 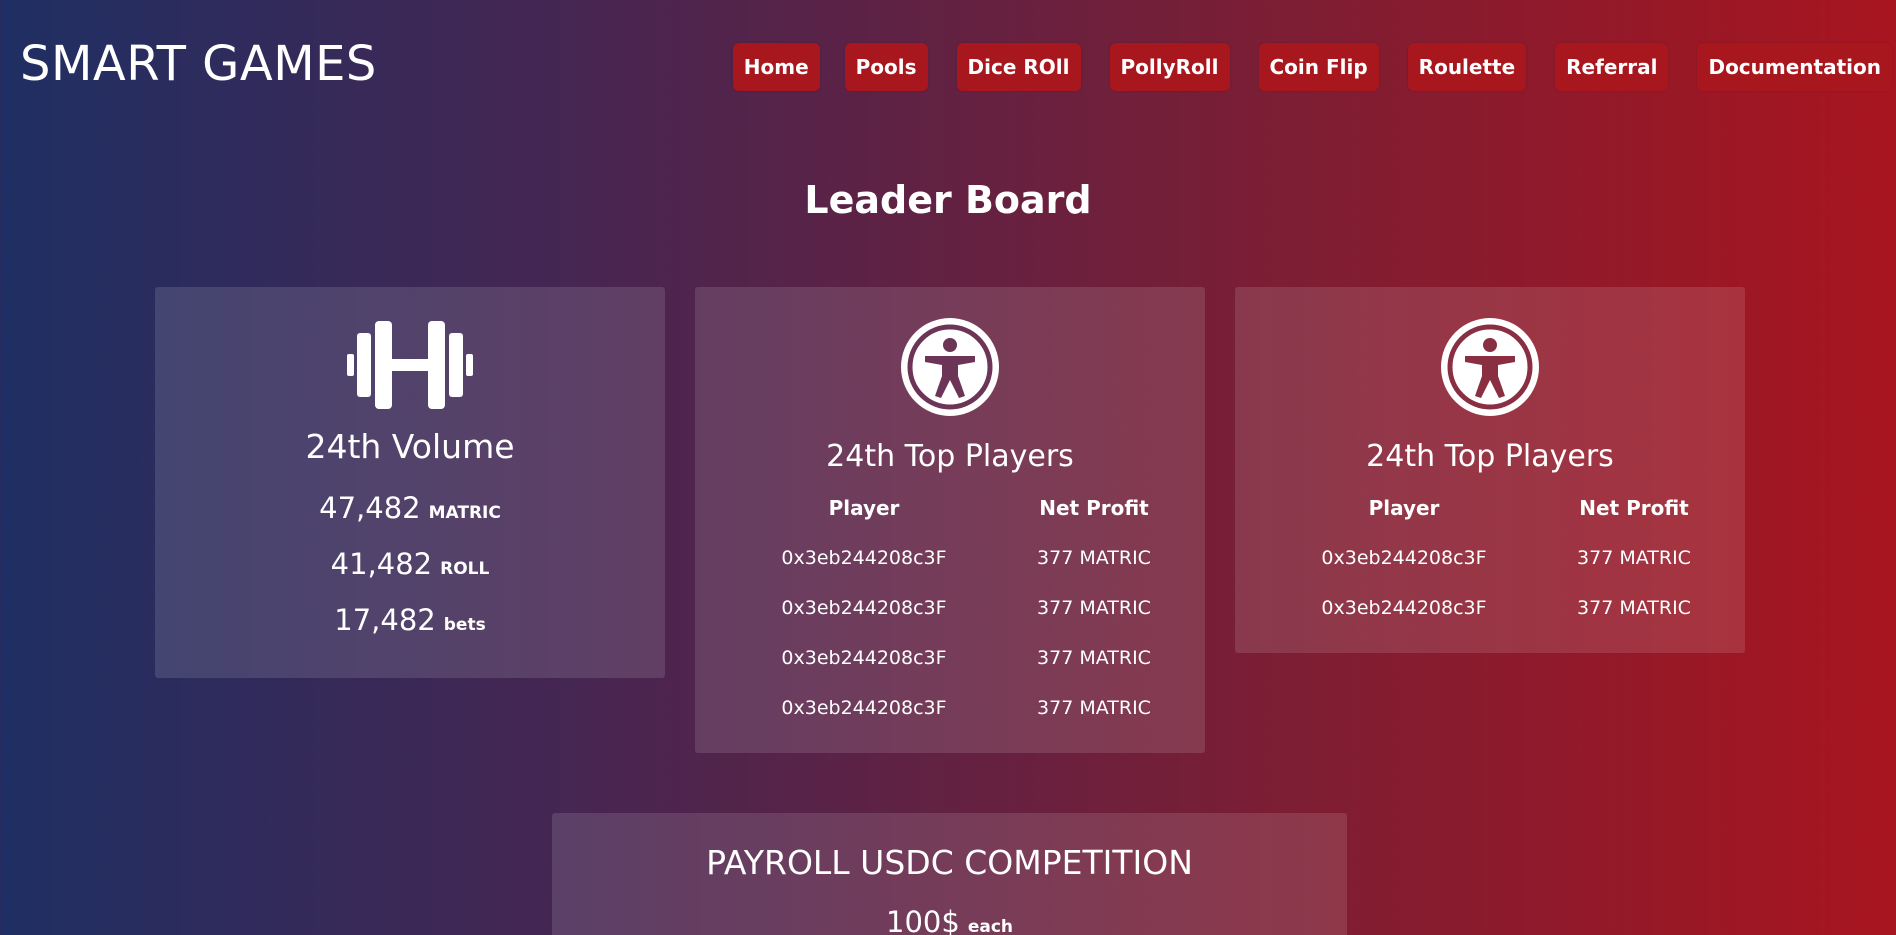 I want to click on nav-home-button: Home, so click(x=776, y=67).